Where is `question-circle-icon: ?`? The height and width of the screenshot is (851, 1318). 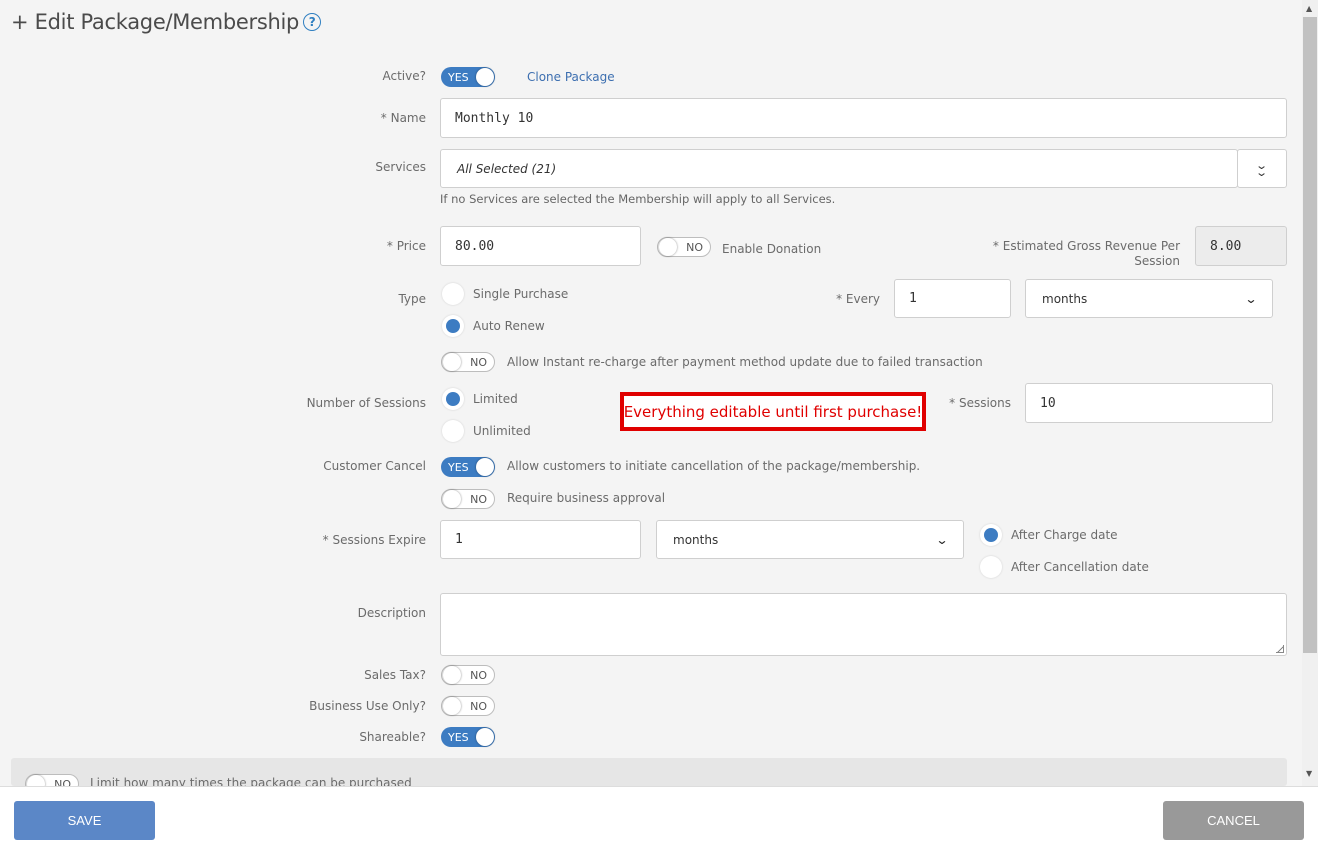
question-circle-icon: ? is located at coordinates (312, 22).